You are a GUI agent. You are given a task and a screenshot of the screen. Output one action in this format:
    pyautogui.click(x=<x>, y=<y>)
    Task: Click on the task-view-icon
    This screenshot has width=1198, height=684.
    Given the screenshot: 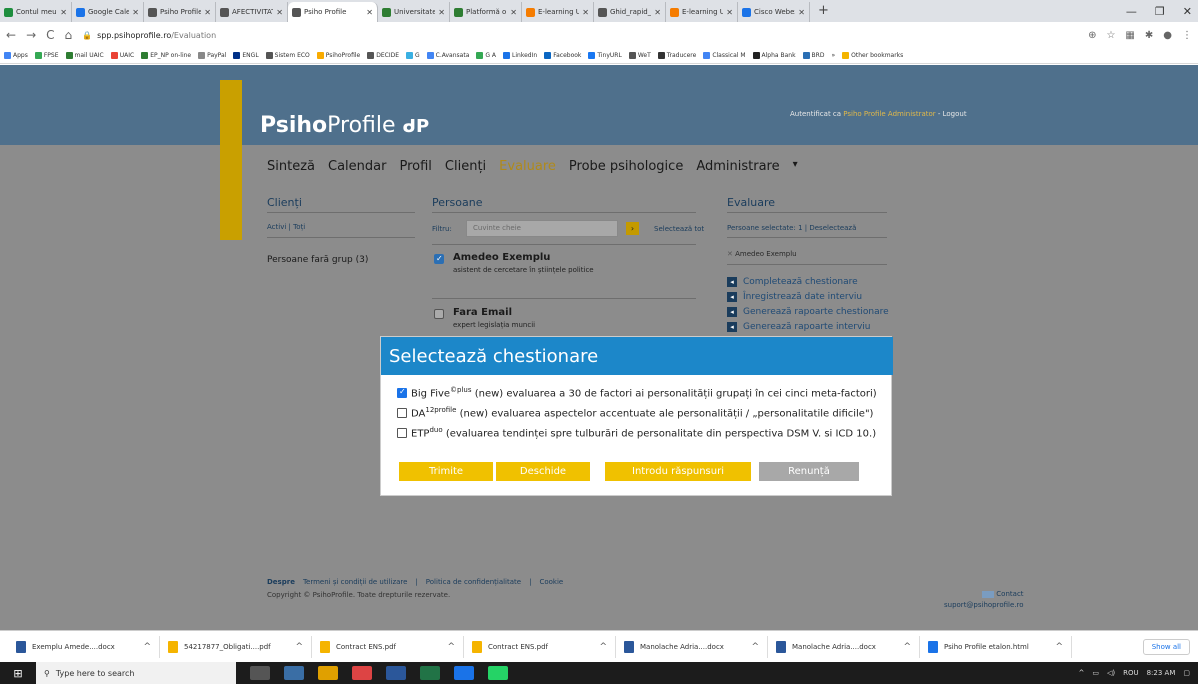 What is the action you would take?
    pyautogui.click(x=294, y=673)
    